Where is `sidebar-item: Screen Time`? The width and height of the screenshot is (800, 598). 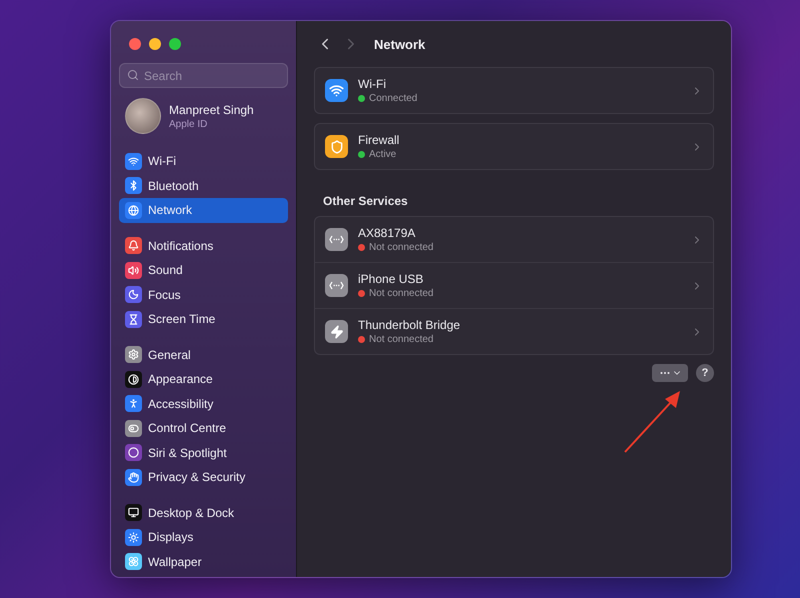
sidebar-item: Screen Time is located at coordinates (203, 319).